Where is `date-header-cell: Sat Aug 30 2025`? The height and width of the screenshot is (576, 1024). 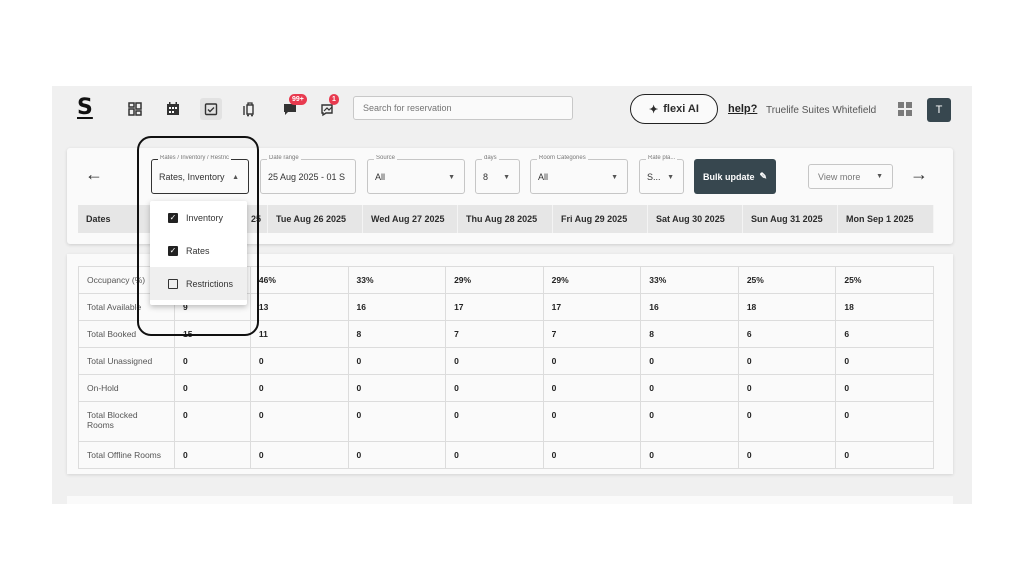 date-header-cell: Sat Aug 30 2025 is located at coordinates (695, 219).